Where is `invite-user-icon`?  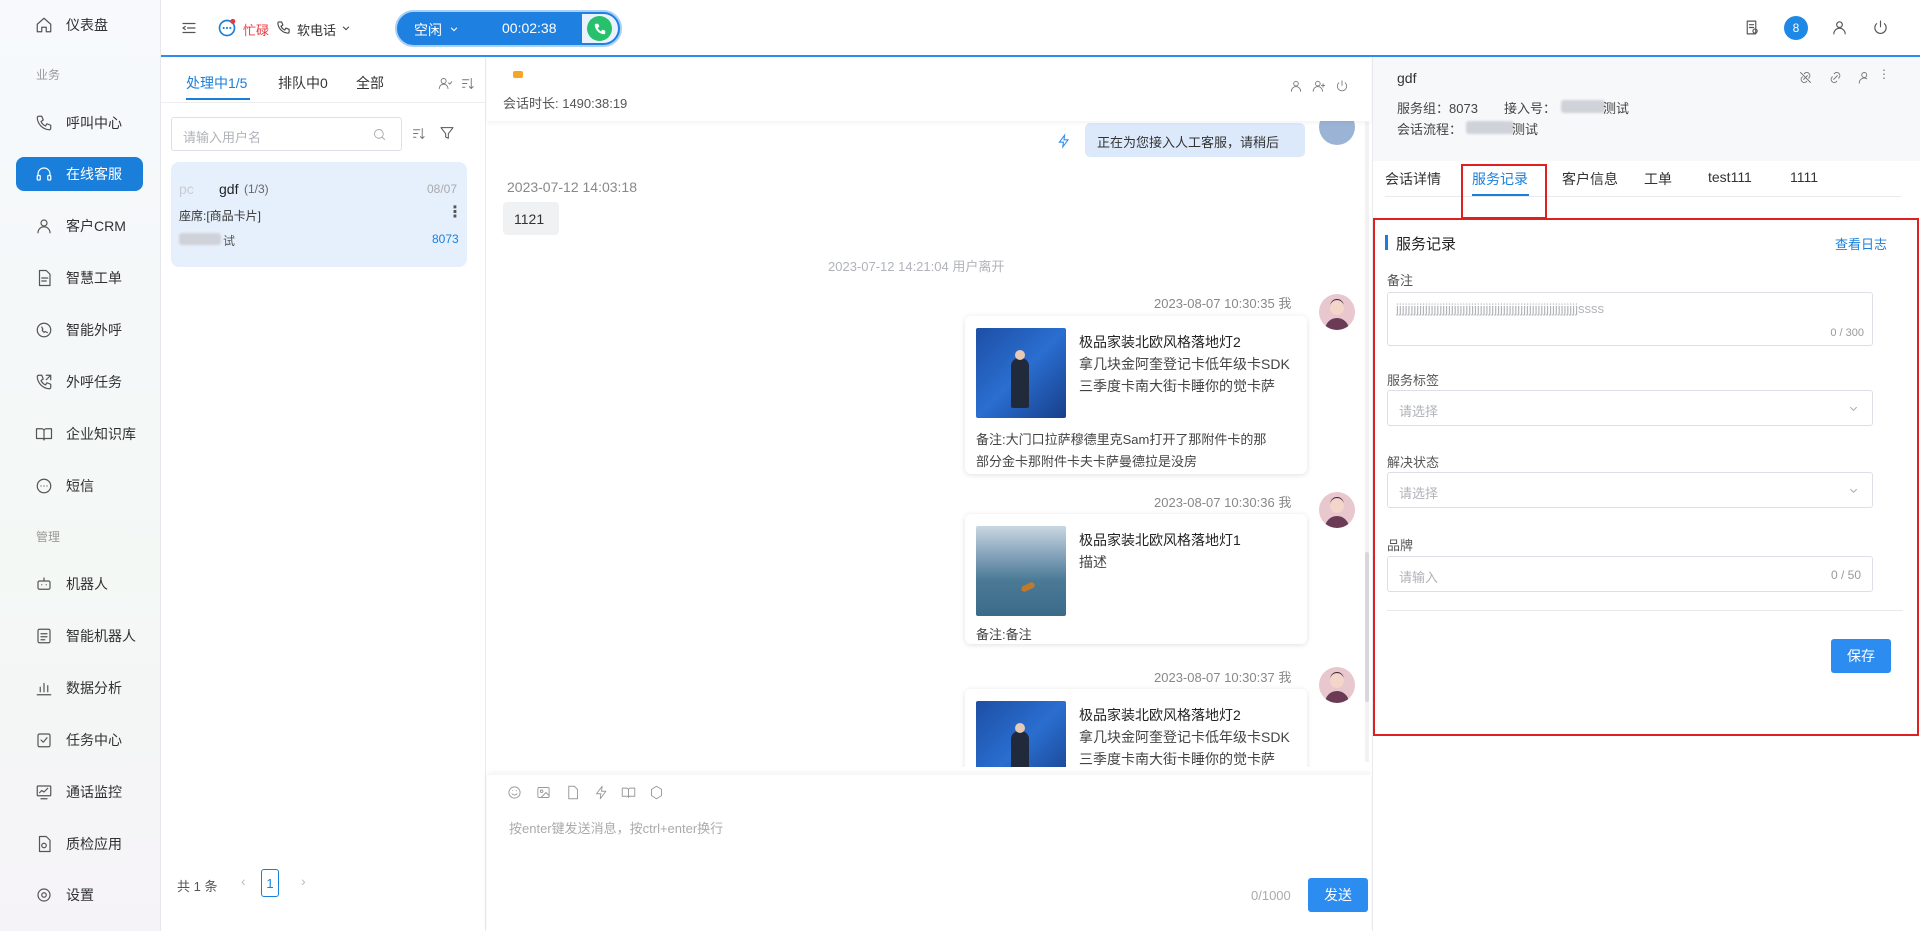 invite-user-icon is located at coordinates (1319, 86).